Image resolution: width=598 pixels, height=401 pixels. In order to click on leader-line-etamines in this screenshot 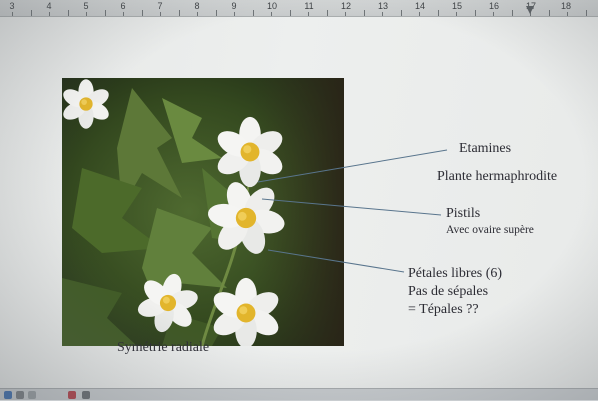, I will do `click(352, 166)`.